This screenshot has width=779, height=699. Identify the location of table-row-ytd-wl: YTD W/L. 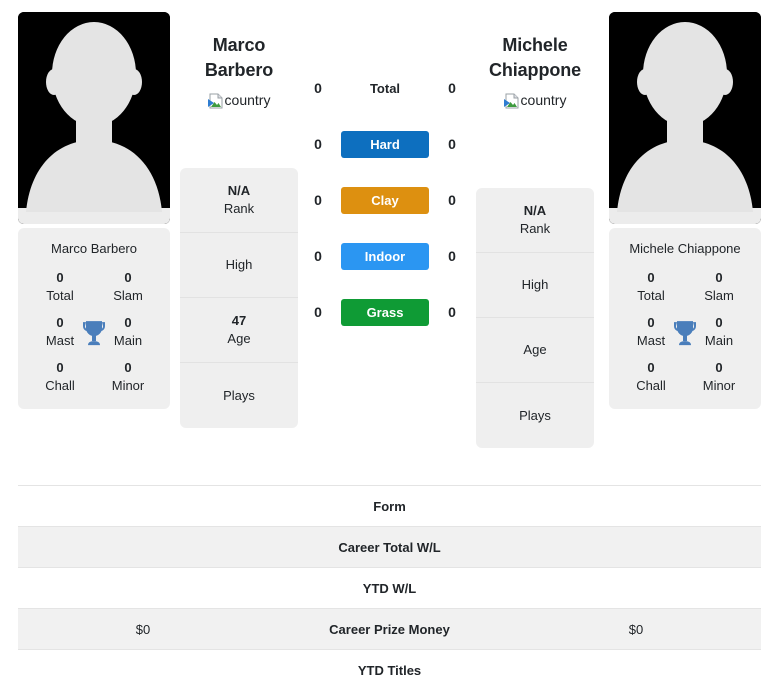
(389, 587).